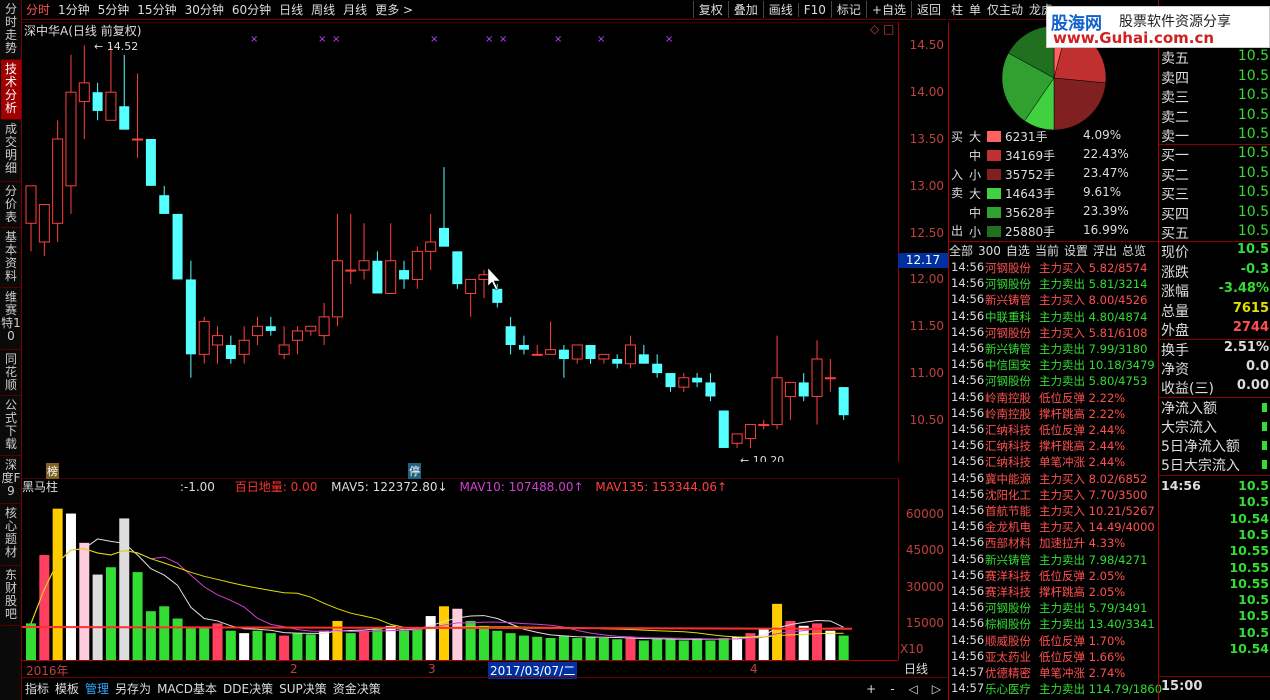 The height and width of the screenshot is (700, 1270). Describe the element at coordinates (1105, 251) in the screenshot. I see `ticklist-tab-5: 浮出` at that location.